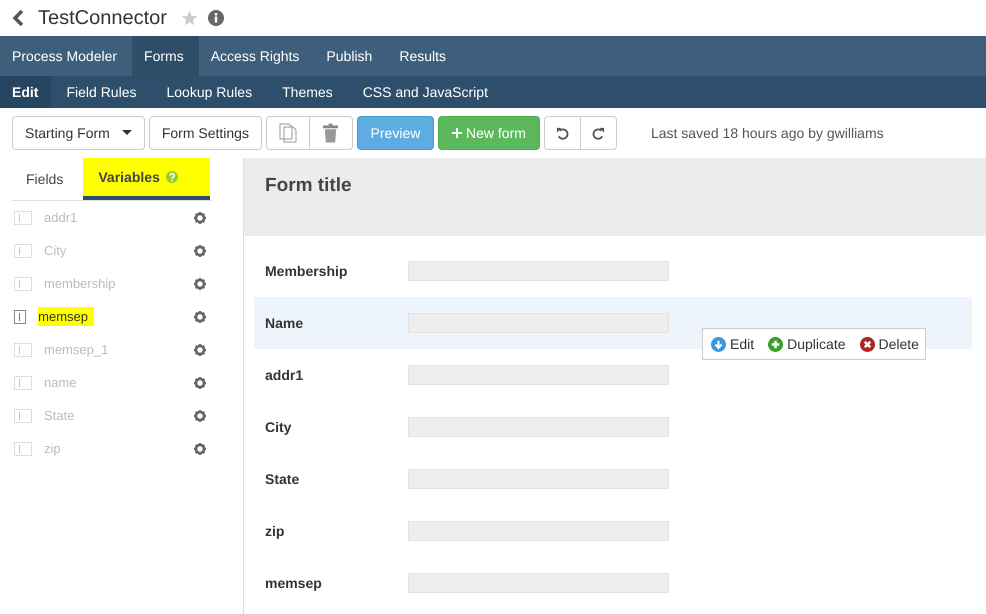 This screenshot has height=614, width=986. Describe the element at coordinates (282, 479) in the screenshot. I see `field-label: State` at that location.